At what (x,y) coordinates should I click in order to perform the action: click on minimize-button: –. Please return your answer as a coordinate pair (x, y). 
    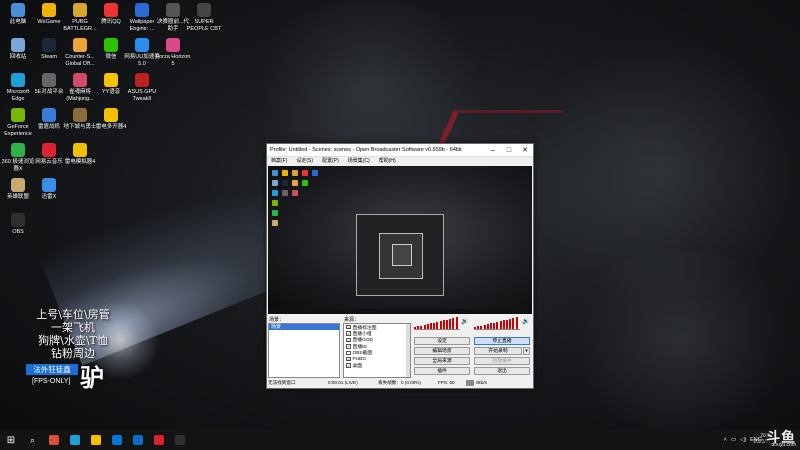
    Looking at the image, I should click on (493, 150).